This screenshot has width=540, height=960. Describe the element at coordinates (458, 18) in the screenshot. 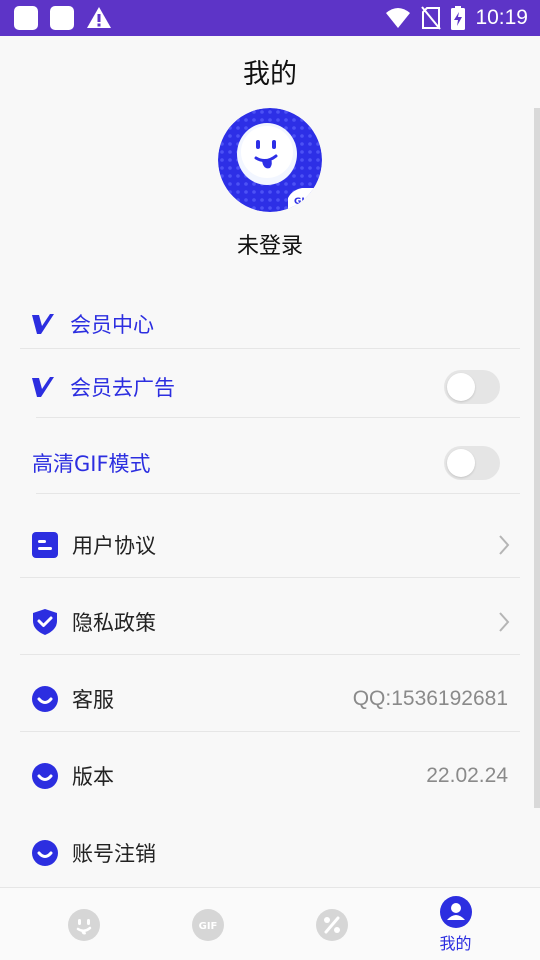

I see `battery-charging-icon` at that location.